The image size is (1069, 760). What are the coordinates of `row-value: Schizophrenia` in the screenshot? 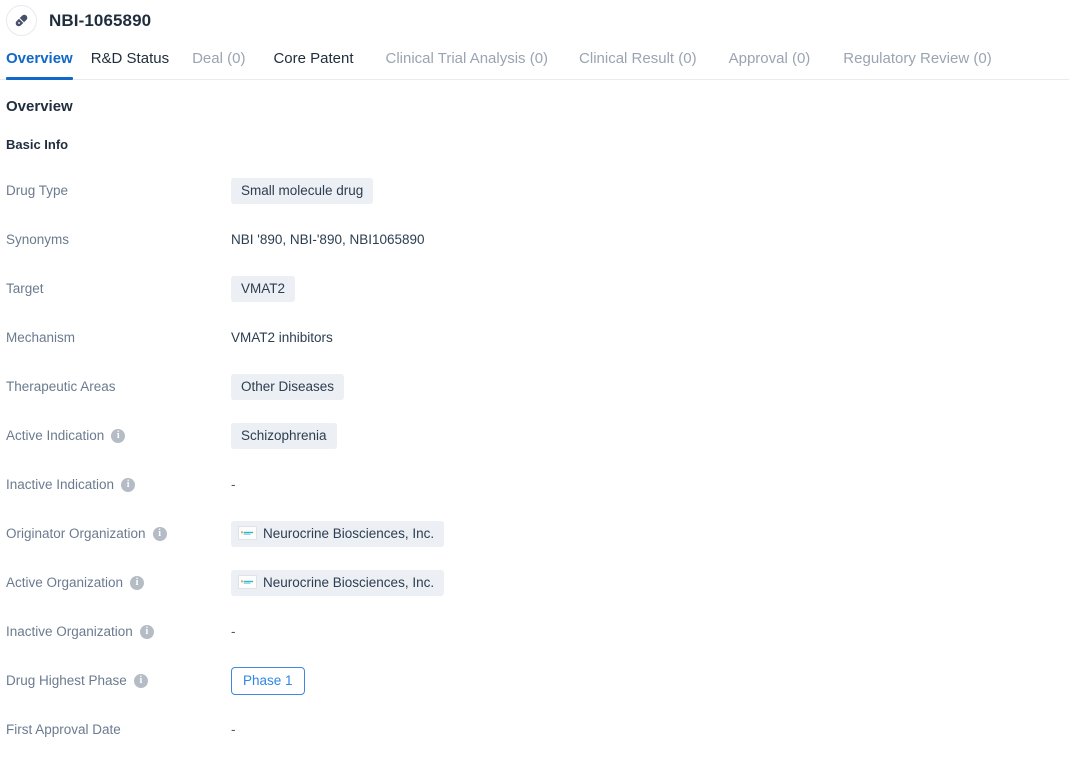 It's located at (284, 435).